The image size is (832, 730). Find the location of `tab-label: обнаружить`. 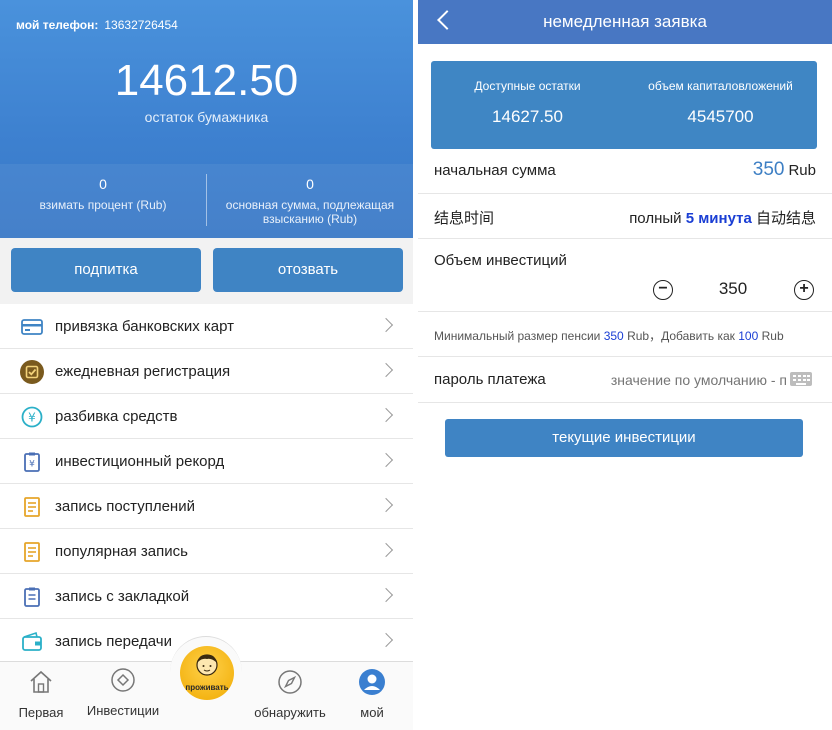

tab-label: обнаружить is located at coordinates (290, 712).